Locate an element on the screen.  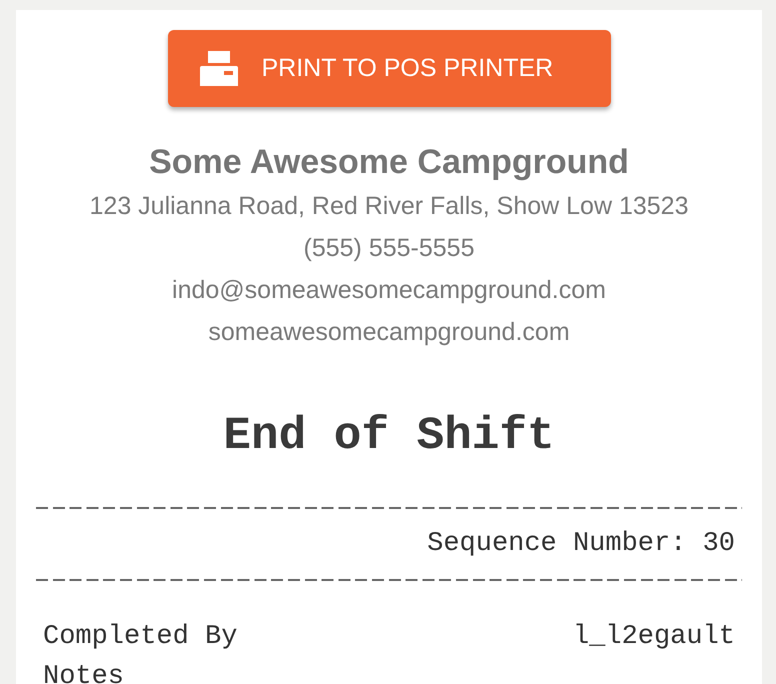
business-website: someawesomecampground.com is located at coordinates (389, 332).